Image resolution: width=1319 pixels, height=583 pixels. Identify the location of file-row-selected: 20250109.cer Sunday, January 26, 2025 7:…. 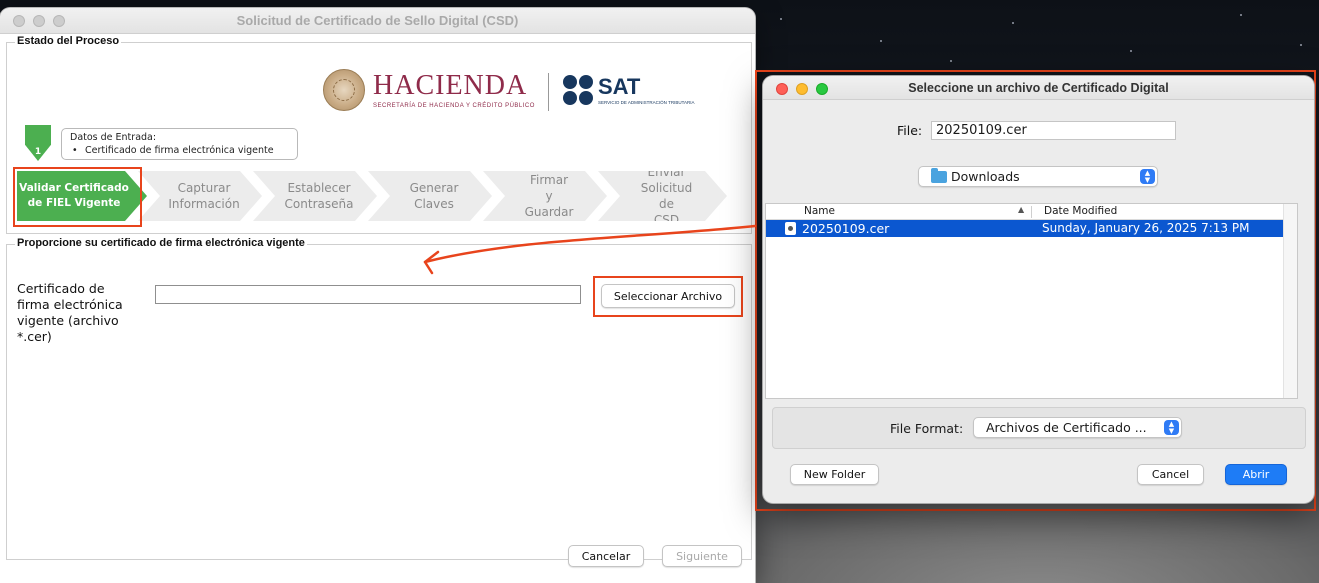
(1031, 228).